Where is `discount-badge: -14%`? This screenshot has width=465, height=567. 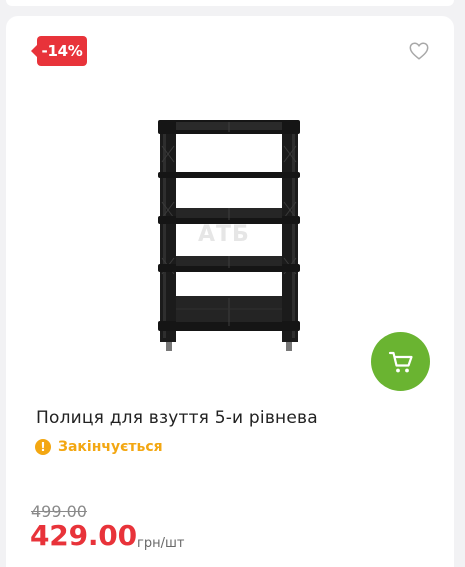
discount-badge: -14% is located at coordinates (59, 51).